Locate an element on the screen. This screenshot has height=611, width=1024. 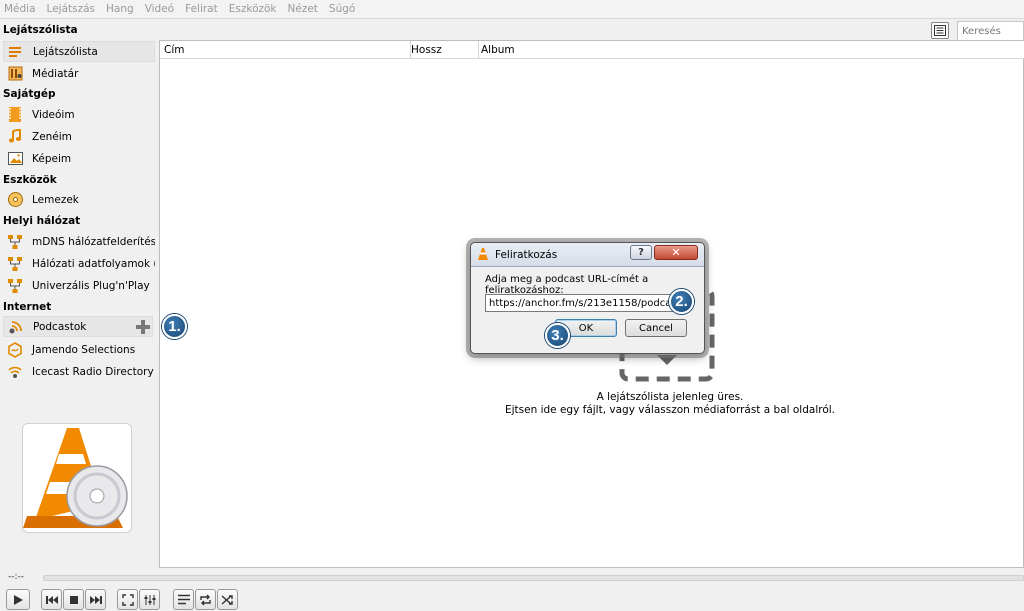
callout-badge-2: 2. is located at coordinates (681, 301).